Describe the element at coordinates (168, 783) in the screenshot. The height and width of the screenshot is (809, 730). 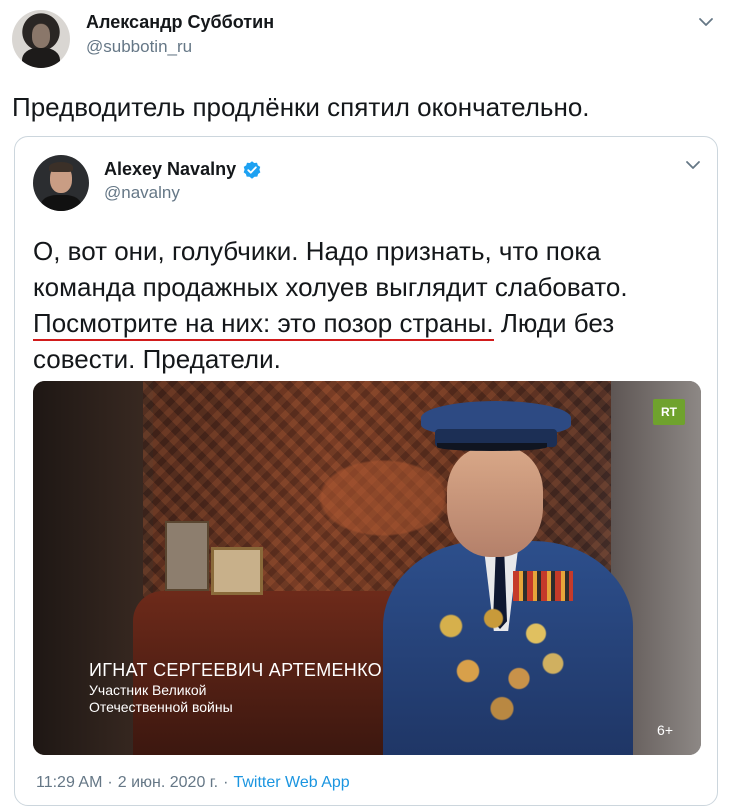
I see `tweet-date: 2 июн. 2020 г.` at that location.